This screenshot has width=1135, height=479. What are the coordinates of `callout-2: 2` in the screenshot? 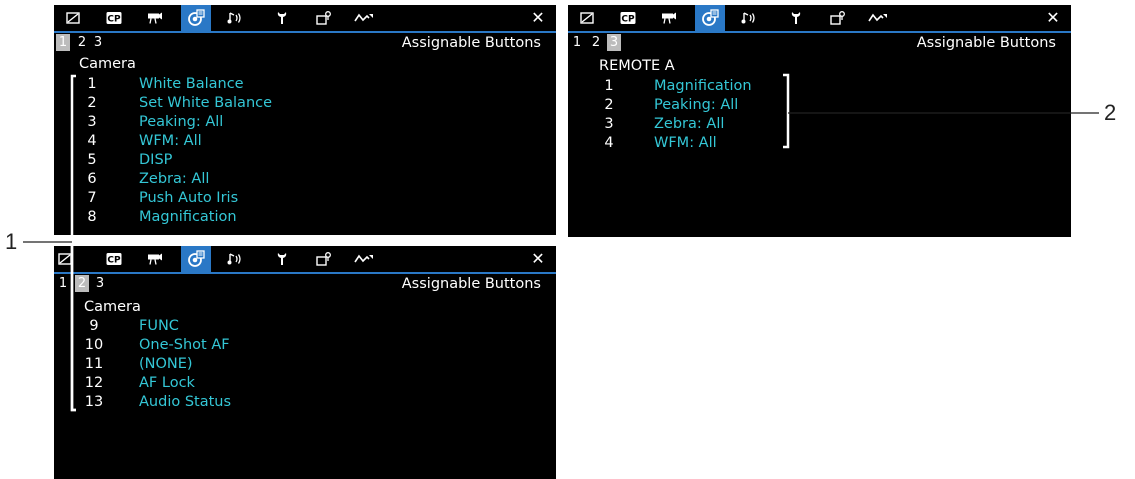 It's located at (1110, 112).